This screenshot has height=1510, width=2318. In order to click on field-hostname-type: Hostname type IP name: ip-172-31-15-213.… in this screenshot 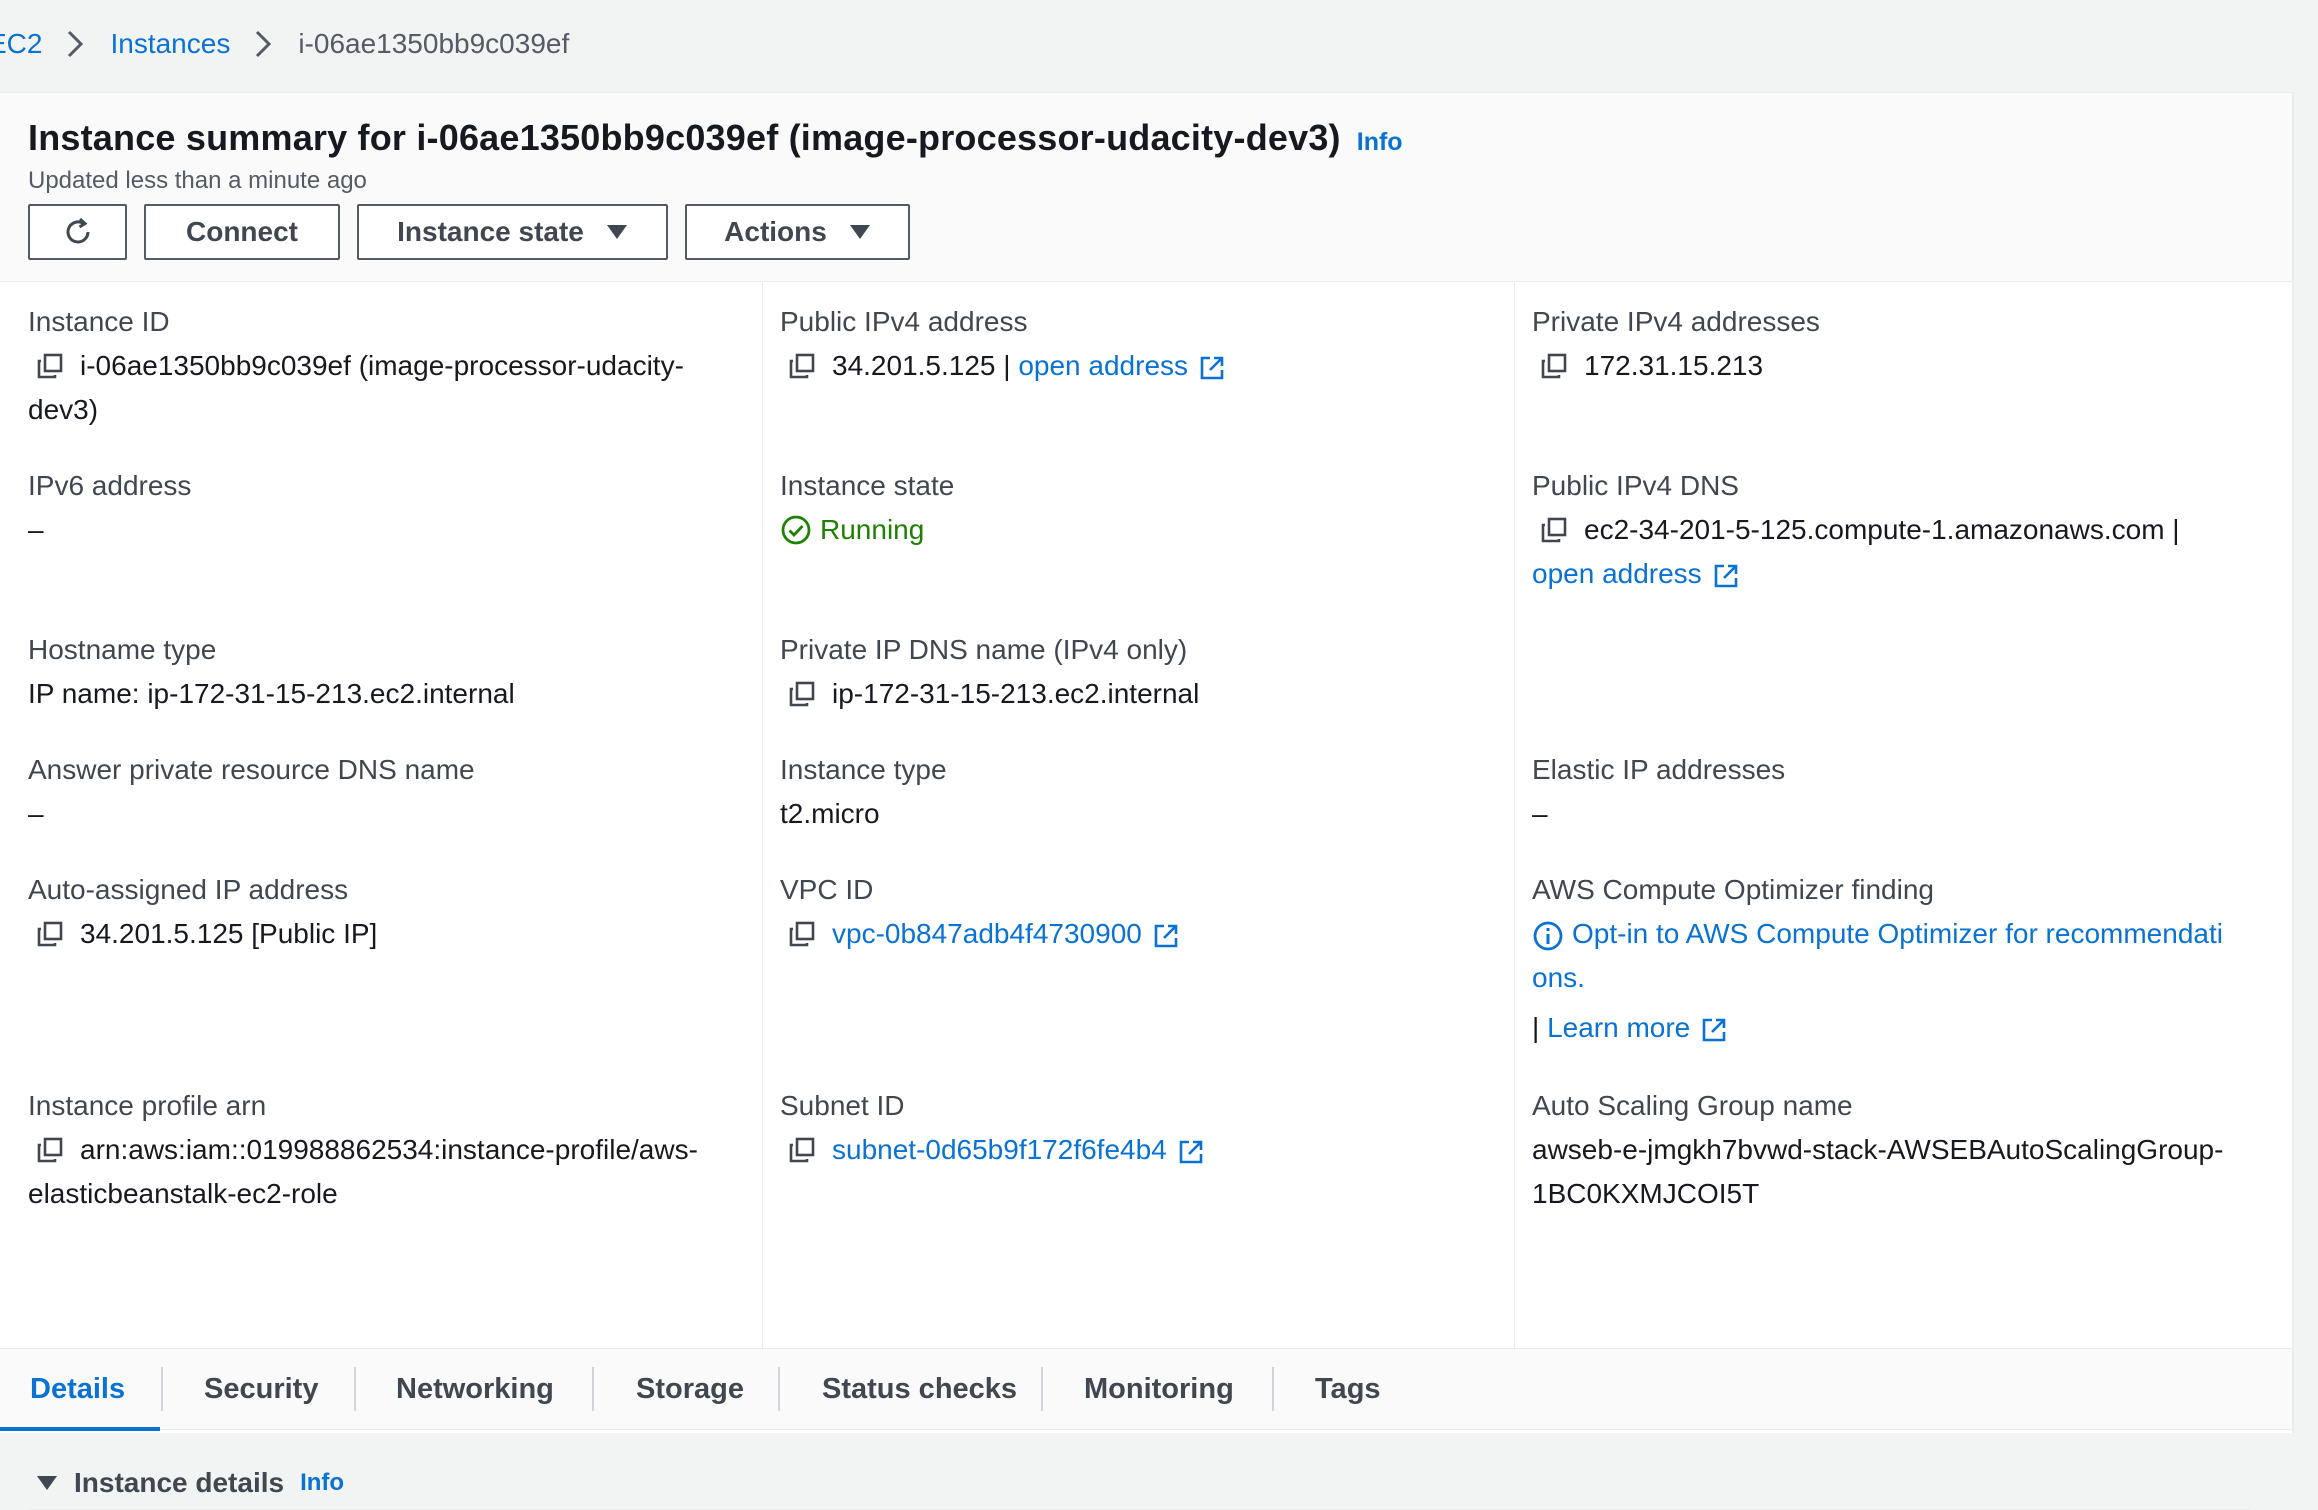, I will do `click(388, 672)`.